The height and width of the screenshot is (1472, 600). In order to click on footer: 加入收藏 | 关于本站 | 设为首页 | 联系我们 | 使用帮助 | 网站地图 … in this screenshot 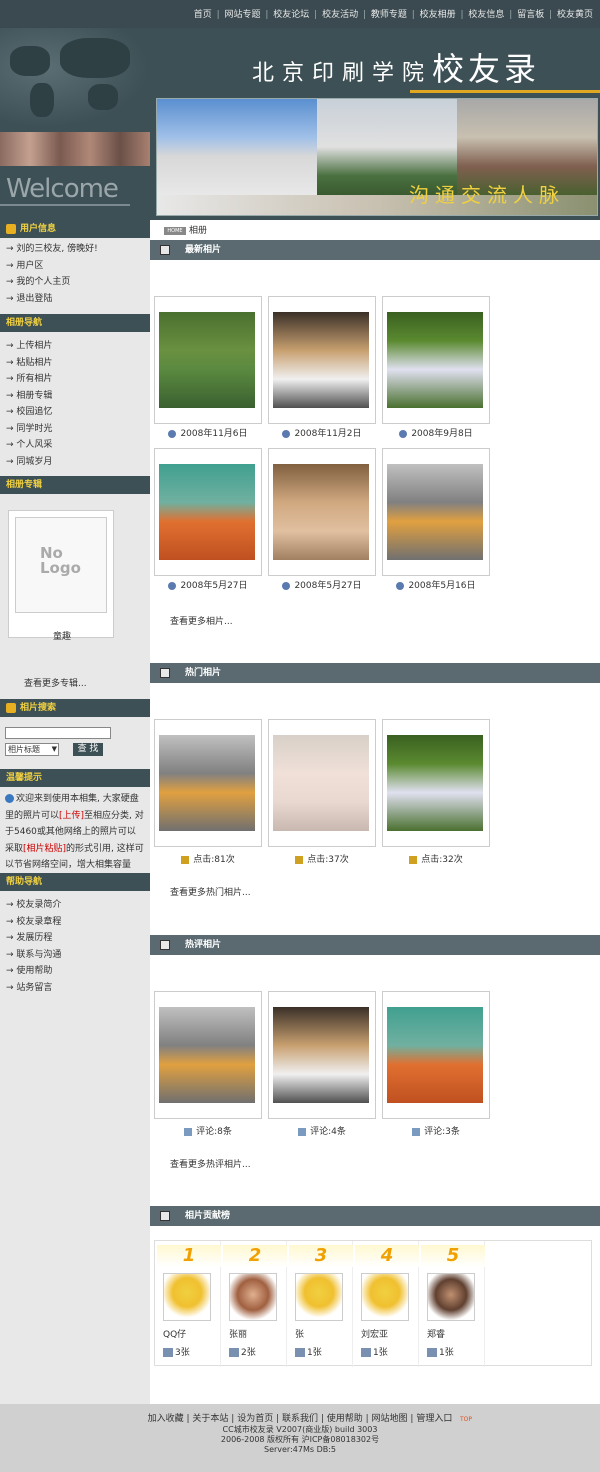, I will do `click(300, 1438)`.